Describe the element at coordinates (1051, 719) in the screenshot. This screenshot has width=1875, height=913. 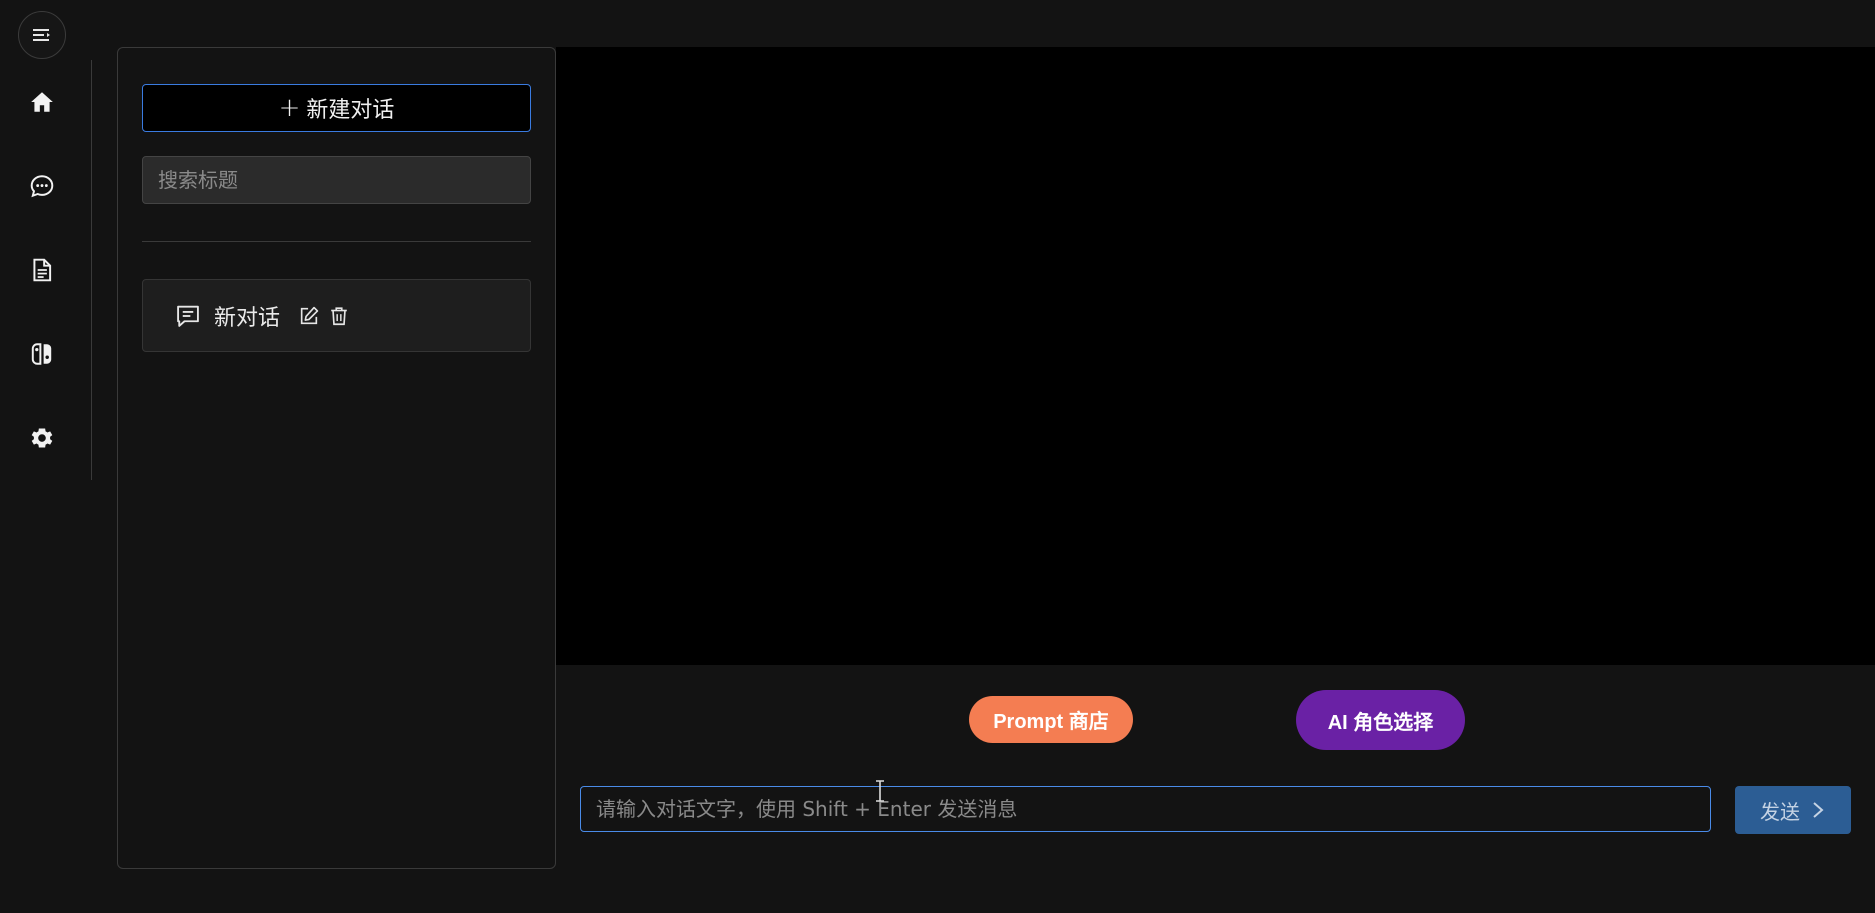
I see `prompt-store-button: Prompt 商店` at that location.